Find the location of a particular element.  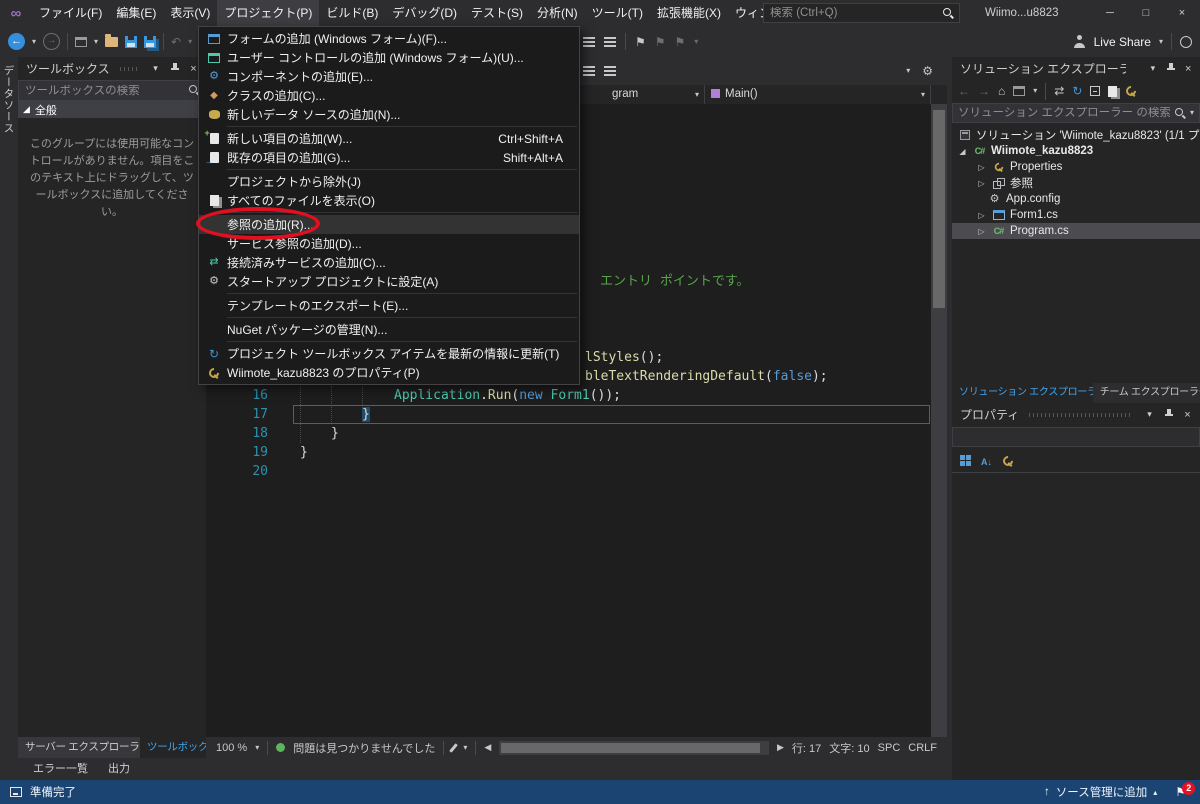

menu-item-set-as-startup: ⚙ スタートアップ プロジェクトに設定(A) is located at coordinates (389, 281).